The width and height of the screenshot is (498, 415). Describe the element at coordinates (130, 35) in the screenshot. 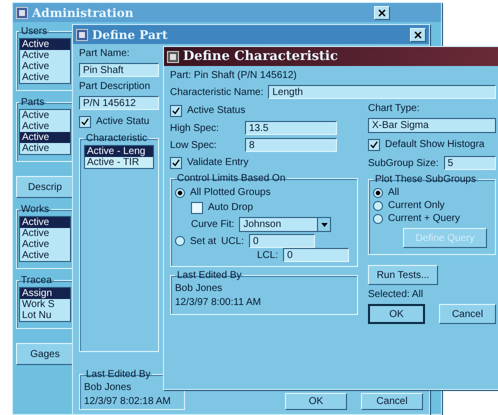

I see `window-title: Define Part` at that location.